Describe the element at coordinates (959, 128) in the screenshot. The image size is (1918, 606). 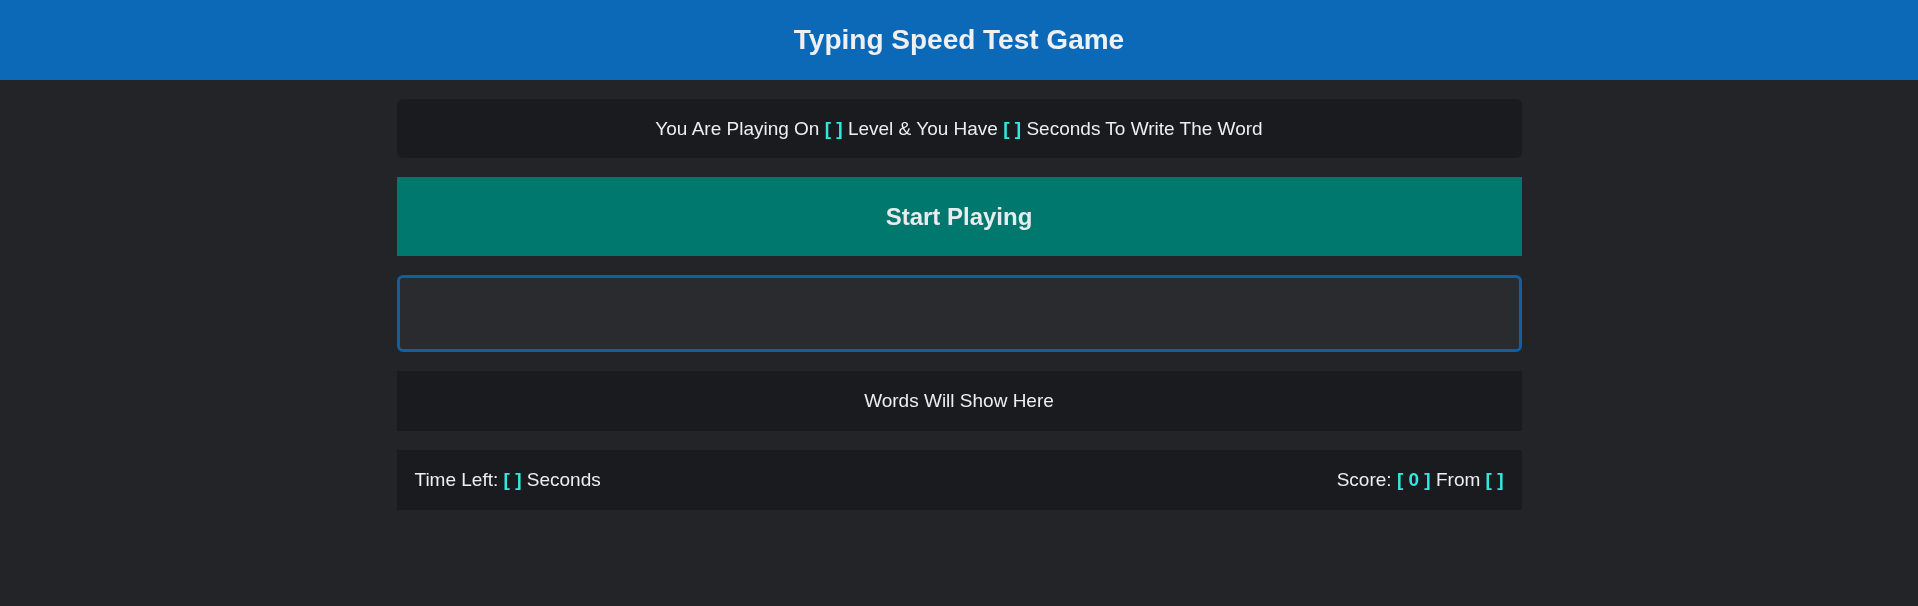
I see `level-message: You Are Playing On [ ] Level & You Have [ ] Seconds To Write The Word` at that location.